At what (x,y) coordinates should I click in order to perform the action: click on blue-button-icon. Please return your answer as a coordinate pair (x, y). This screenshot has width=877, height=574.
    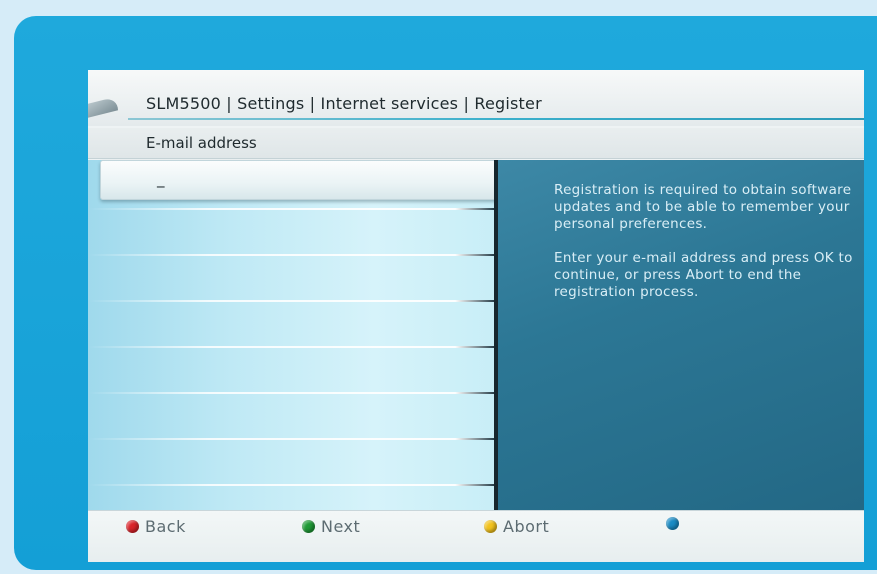
    Looking at the image, I should click on (672, 523).